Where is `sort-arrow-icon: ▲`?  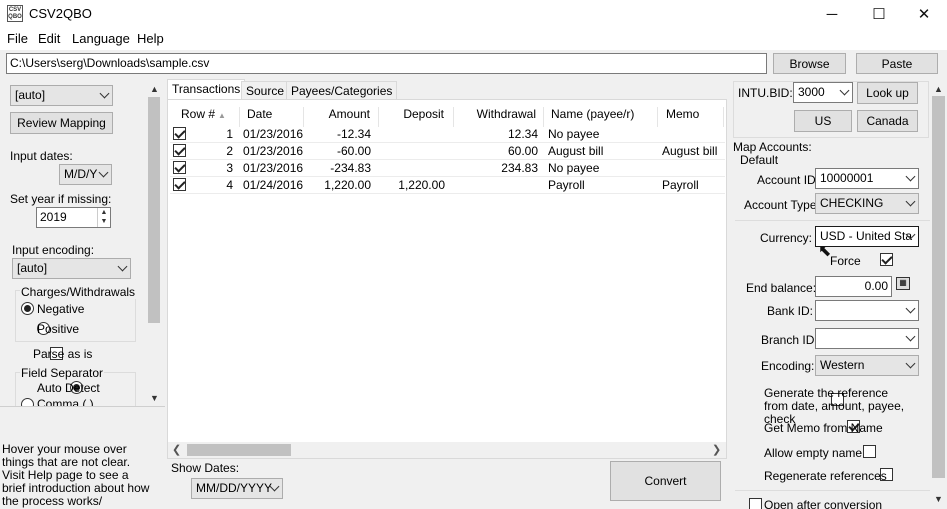
sort-arrow-icon: ▲ is located at coordinates (222, 115).